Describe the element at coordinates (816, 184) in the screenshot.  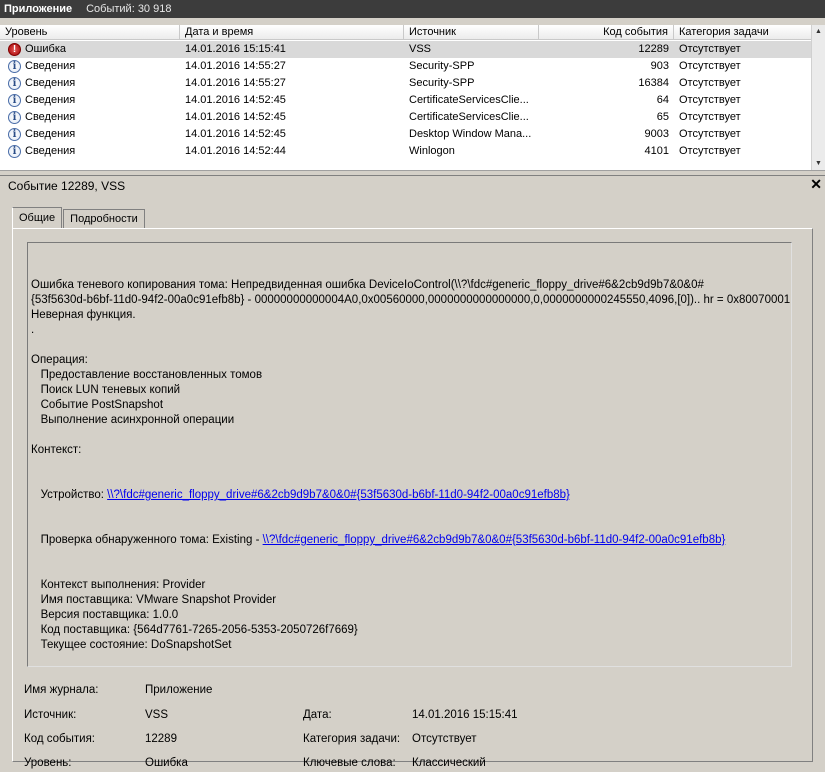
I see `close-icon: ✕` at that location.